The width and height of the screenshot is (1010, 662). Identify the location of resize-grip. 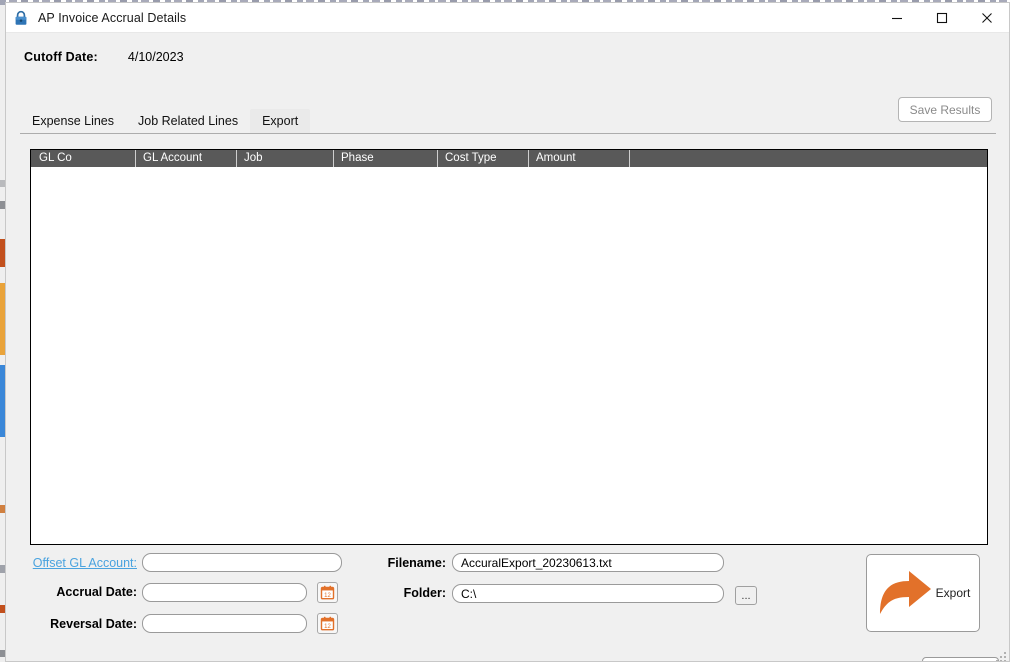
(1000, 655).